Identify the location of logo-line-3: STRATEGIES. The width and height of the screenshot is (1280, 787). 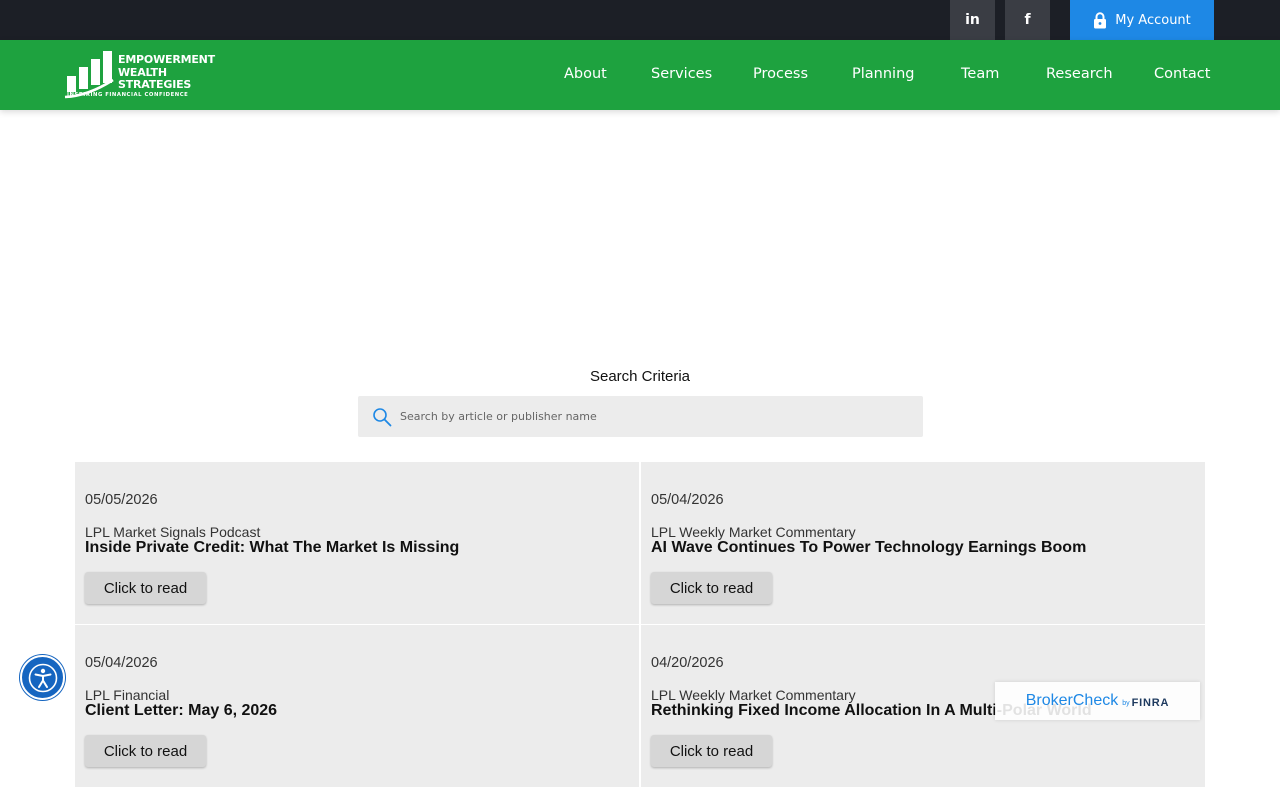
(155, 84).